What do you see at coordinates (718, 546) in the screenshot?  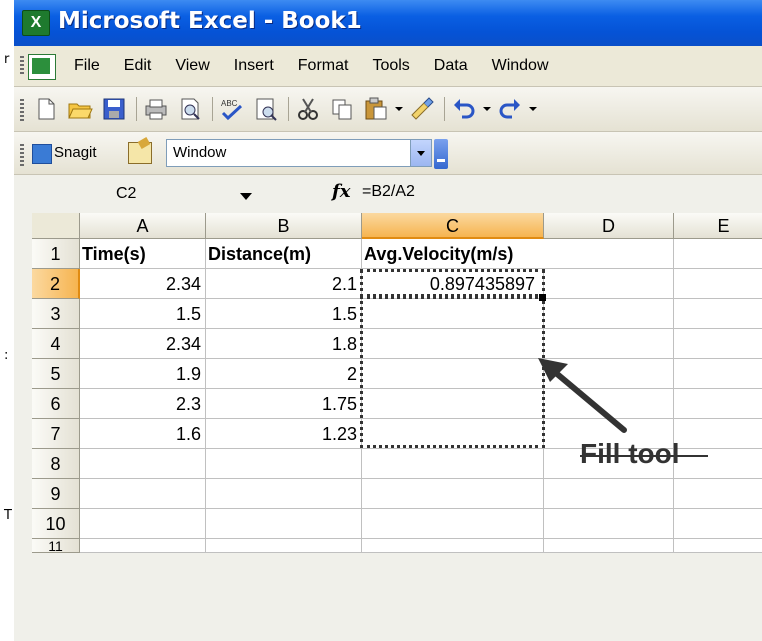 I see `cell-e11` at bounding box center [718, 546].